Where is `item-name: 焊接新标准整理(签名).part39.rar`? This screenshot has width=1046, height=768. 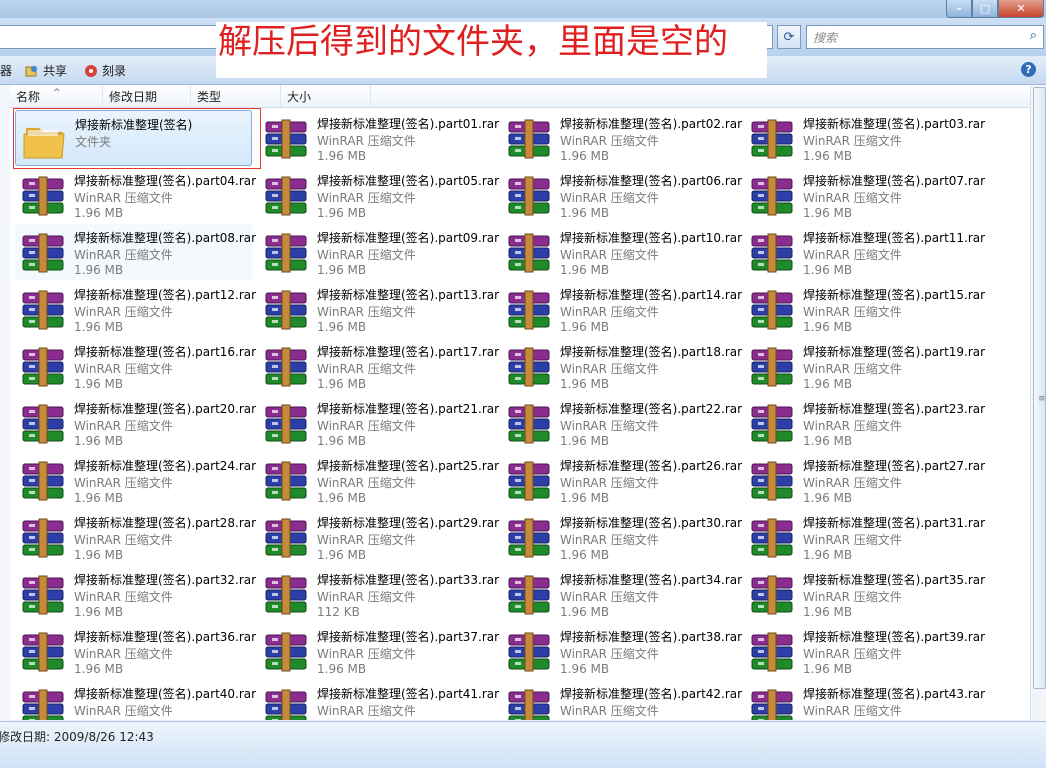 item-name: 焊接新标准整理(签名).part39.rar is located at coordinates (894, 637).